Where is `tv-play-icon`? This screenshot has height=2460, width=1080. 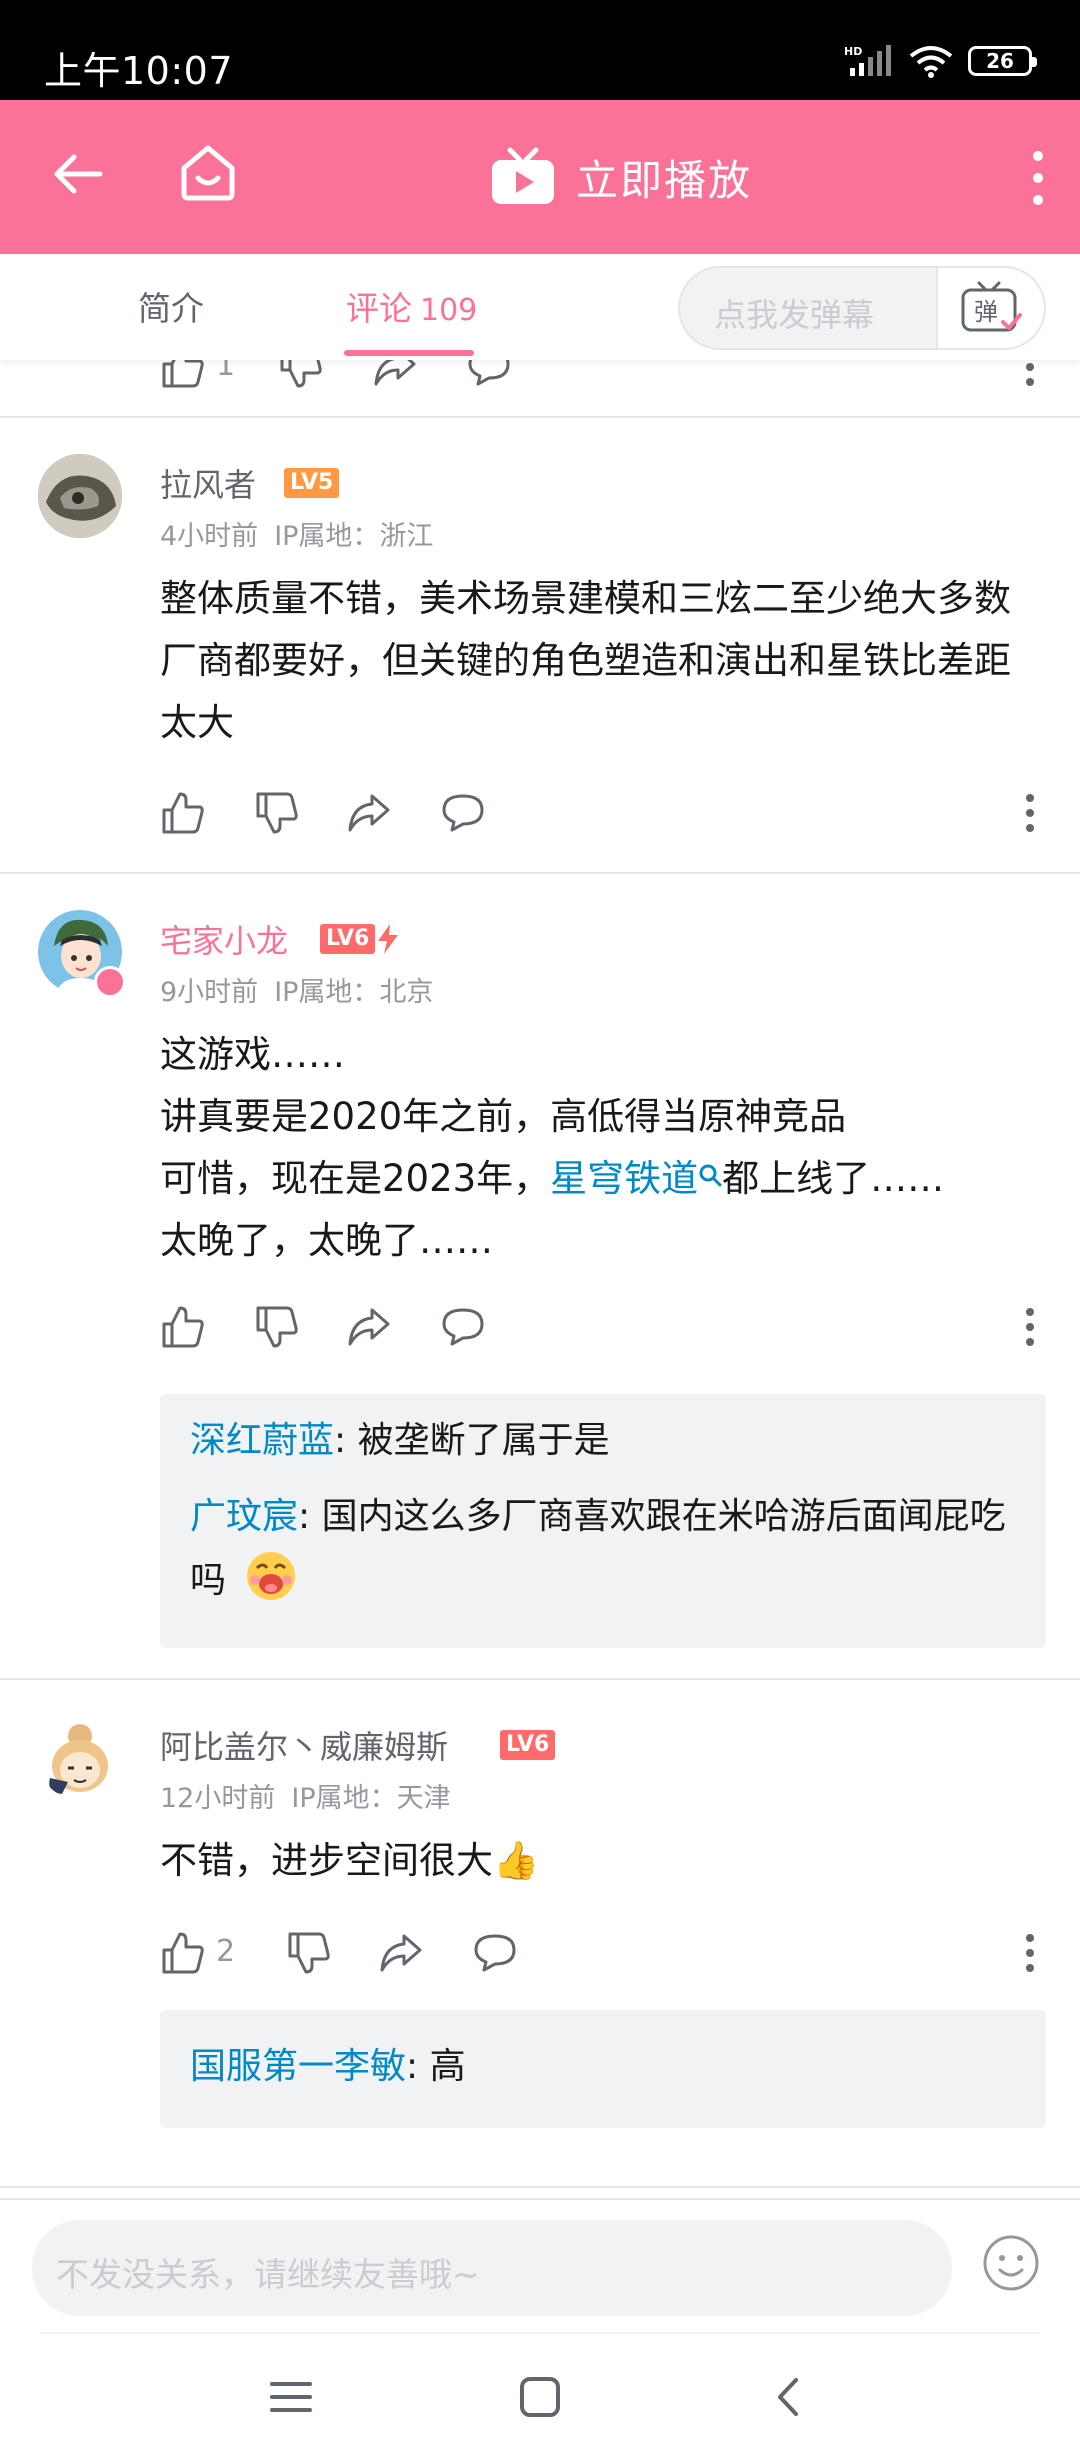
tv-play-icon is located at coordinates (523, 175).